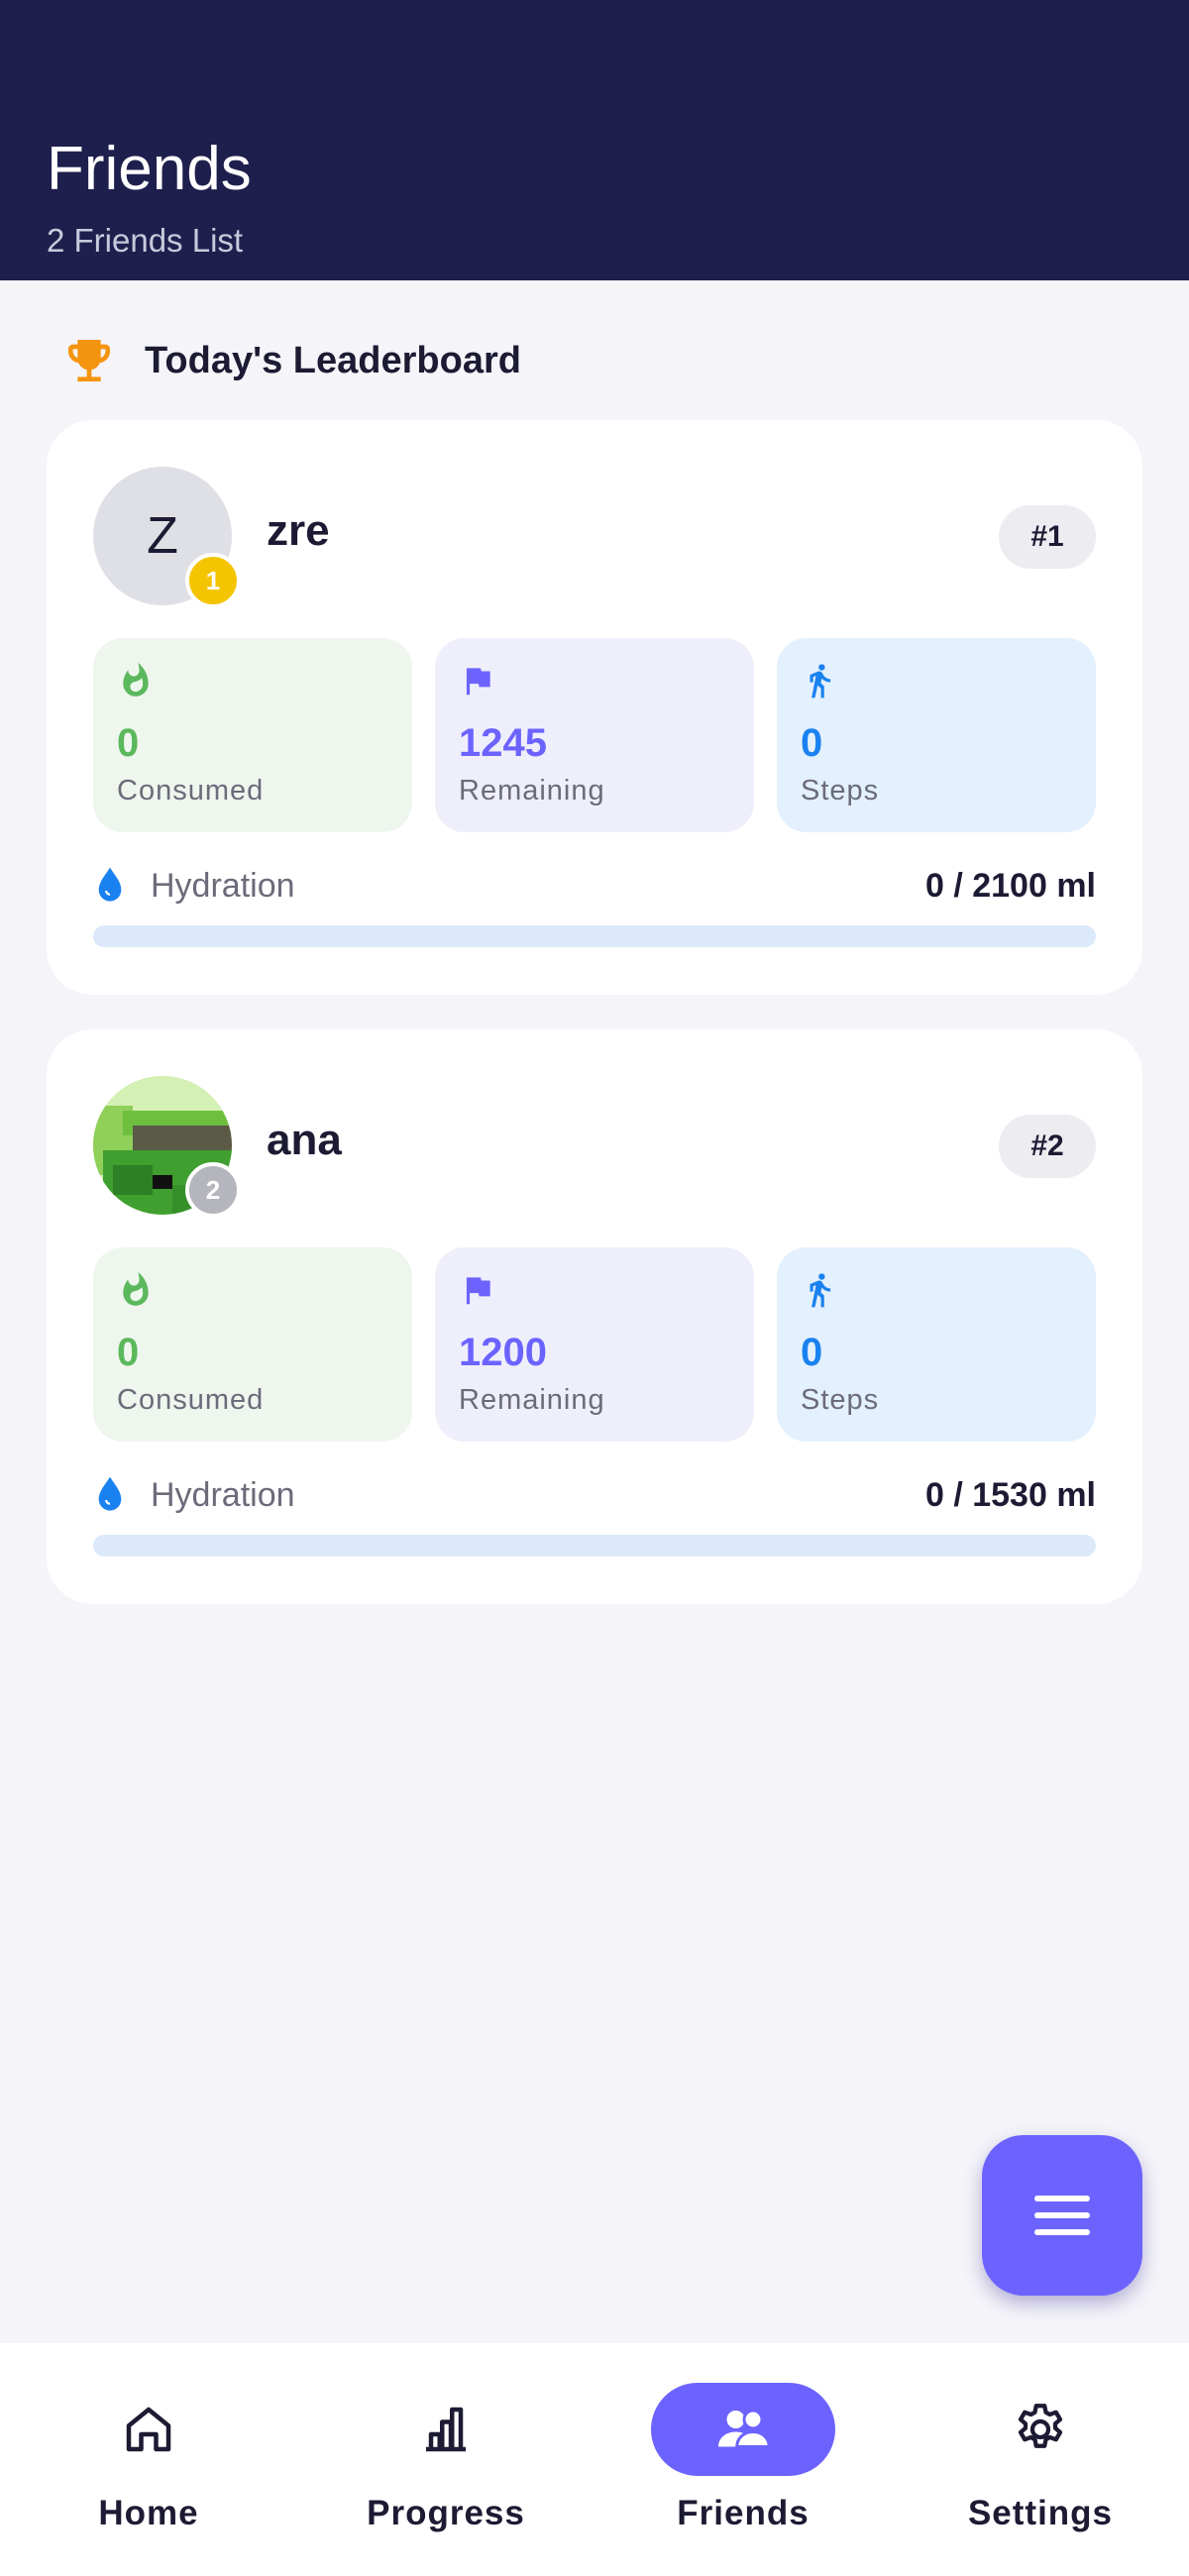  What do you see at coordinates (163, 536) in the screenshot?
I see `avatar-initial: Z` at bounding box center [163, 536].